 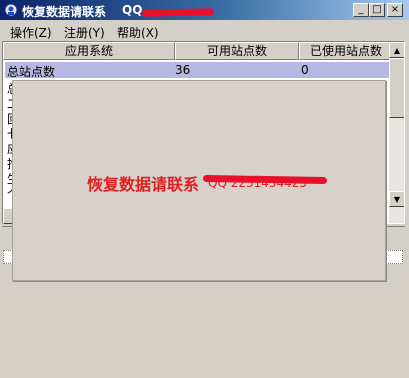 I want to click on column-header-available: 可用站点数, so click(x=237, y=51).